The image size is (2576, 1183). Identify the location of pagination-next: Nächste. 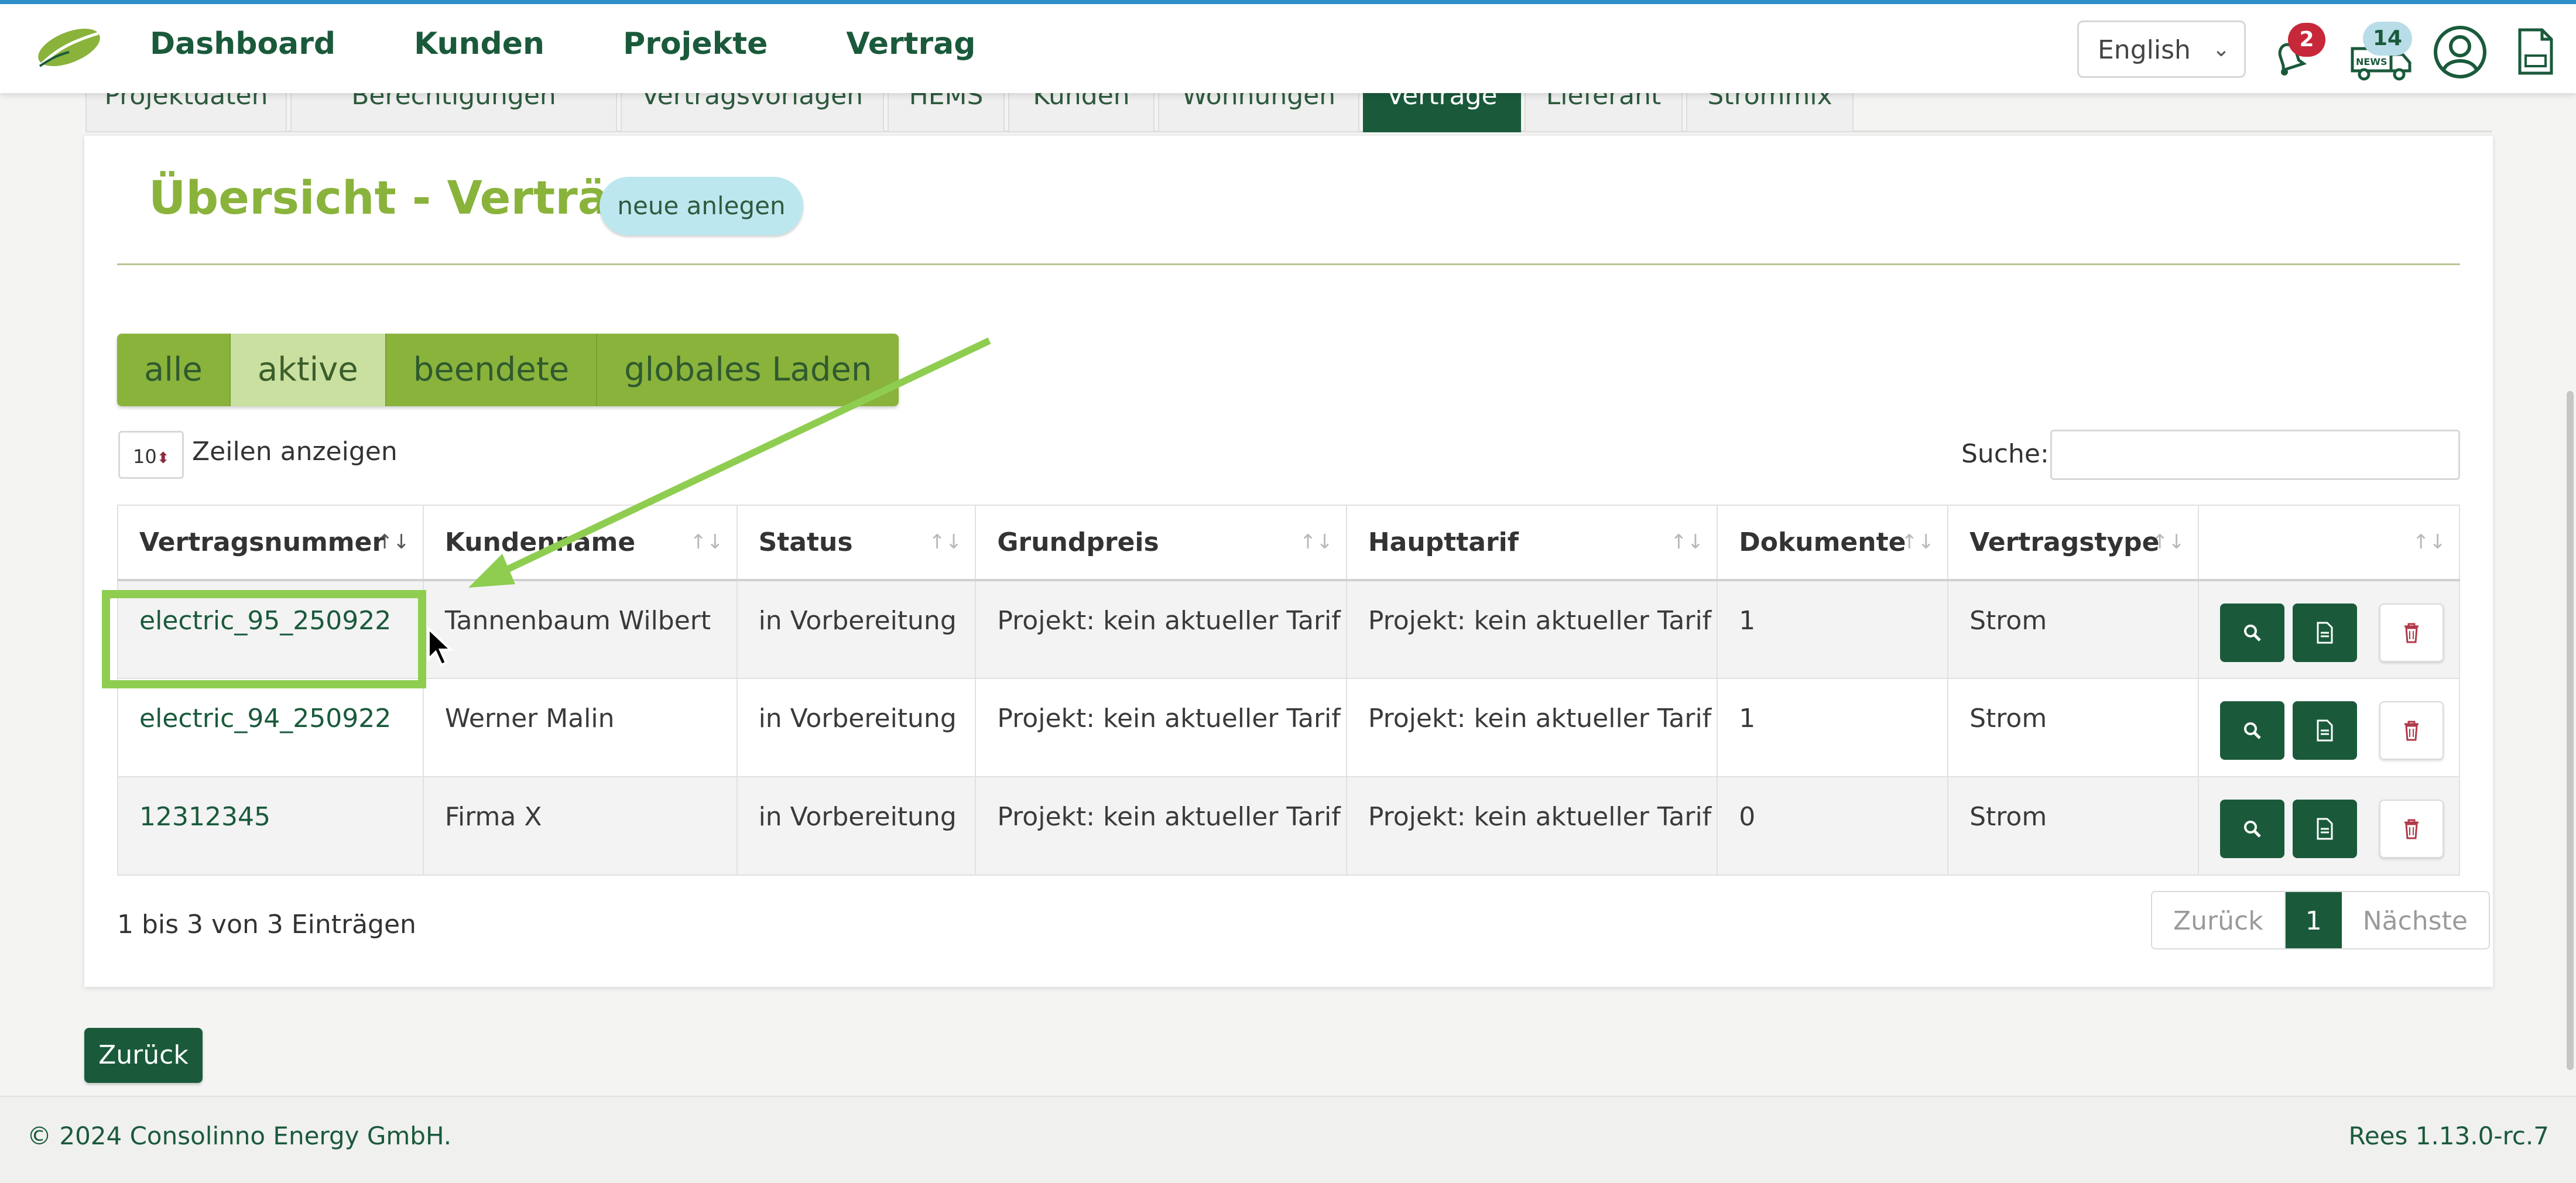
(2415, 920).